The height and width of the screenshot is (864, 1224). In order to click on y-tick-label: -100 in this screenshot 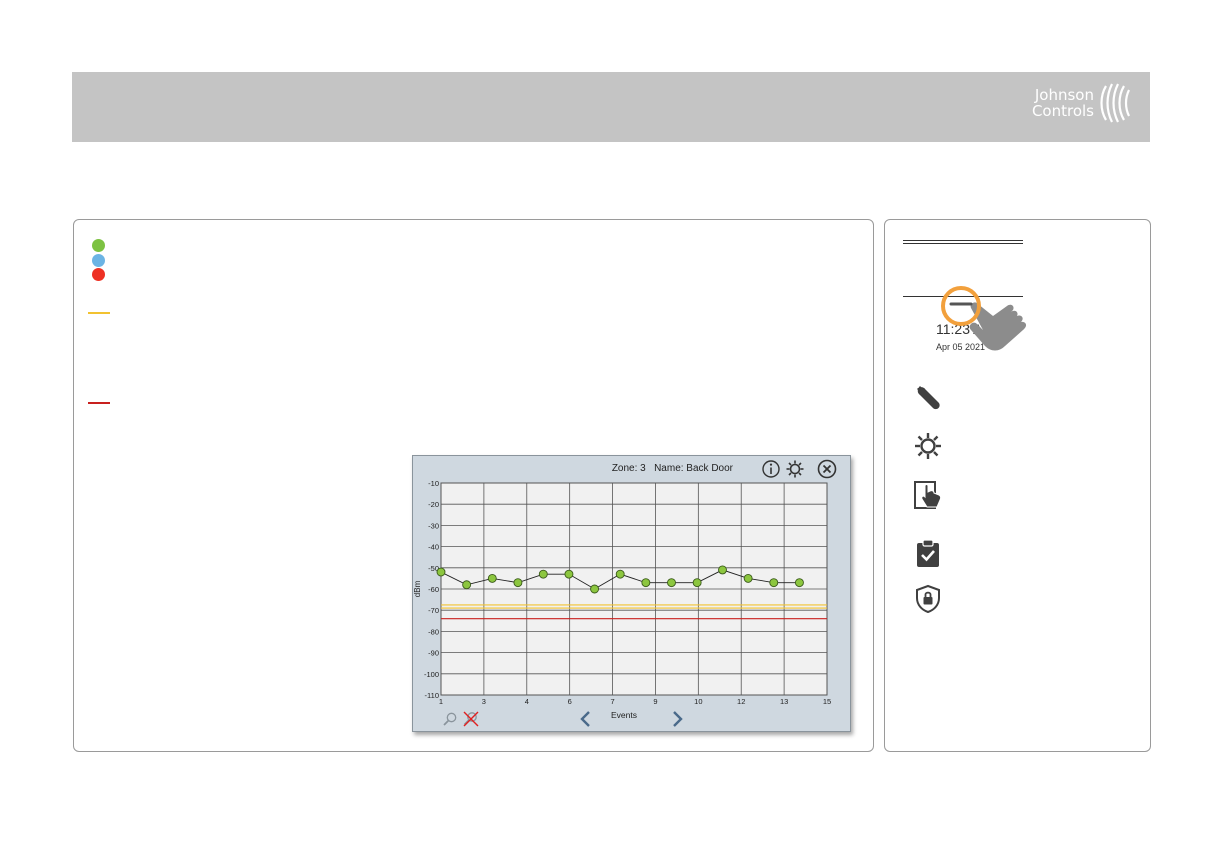, I will do `click(431, 674)`.